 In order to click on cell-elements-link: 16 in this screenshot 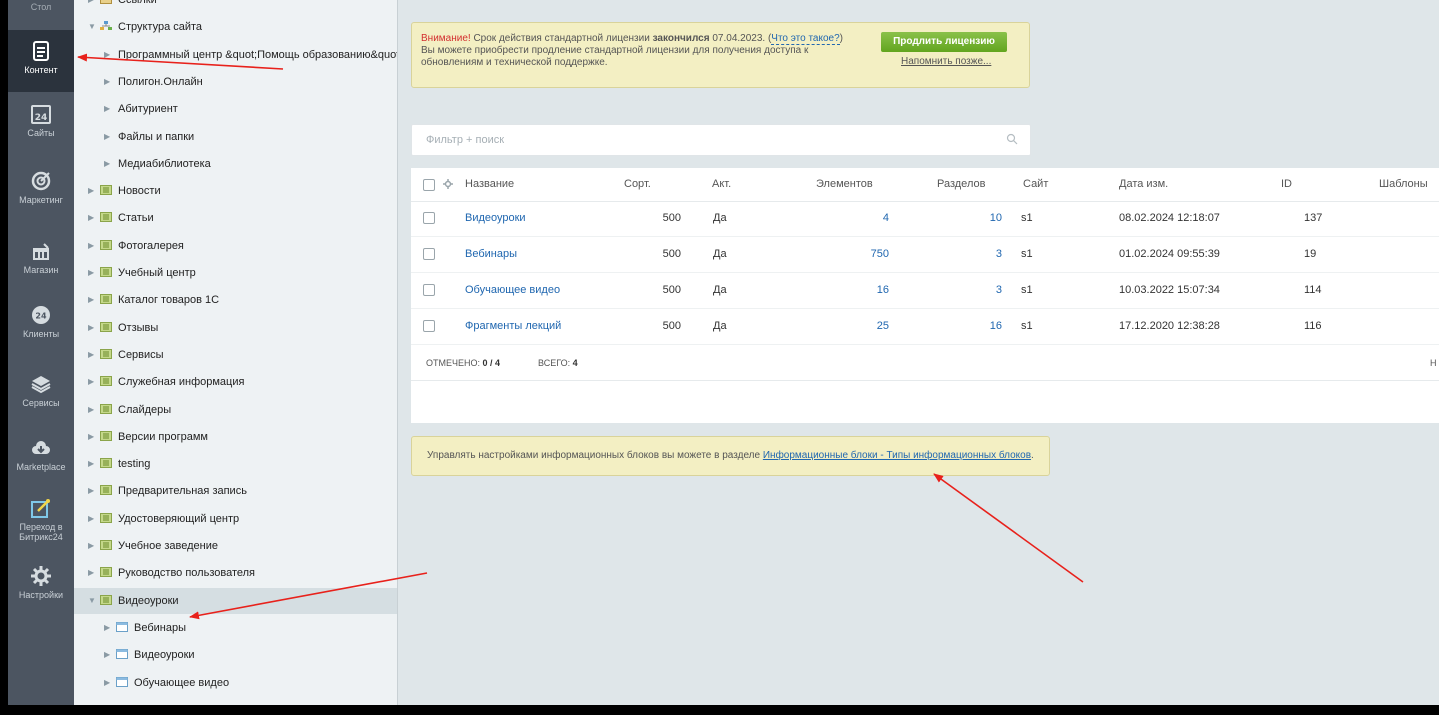, I will do `click(869, 290)`.